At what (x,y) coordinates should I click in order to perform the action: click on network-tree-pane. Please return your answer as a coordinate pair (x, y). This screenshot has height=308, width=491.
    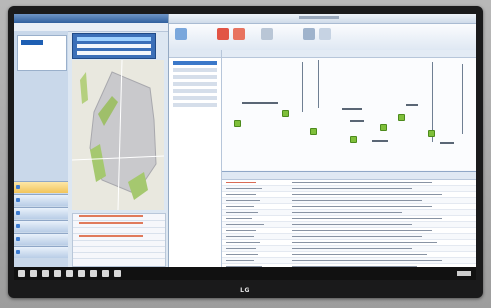
    Looking at the image, I should click on (195, 158).